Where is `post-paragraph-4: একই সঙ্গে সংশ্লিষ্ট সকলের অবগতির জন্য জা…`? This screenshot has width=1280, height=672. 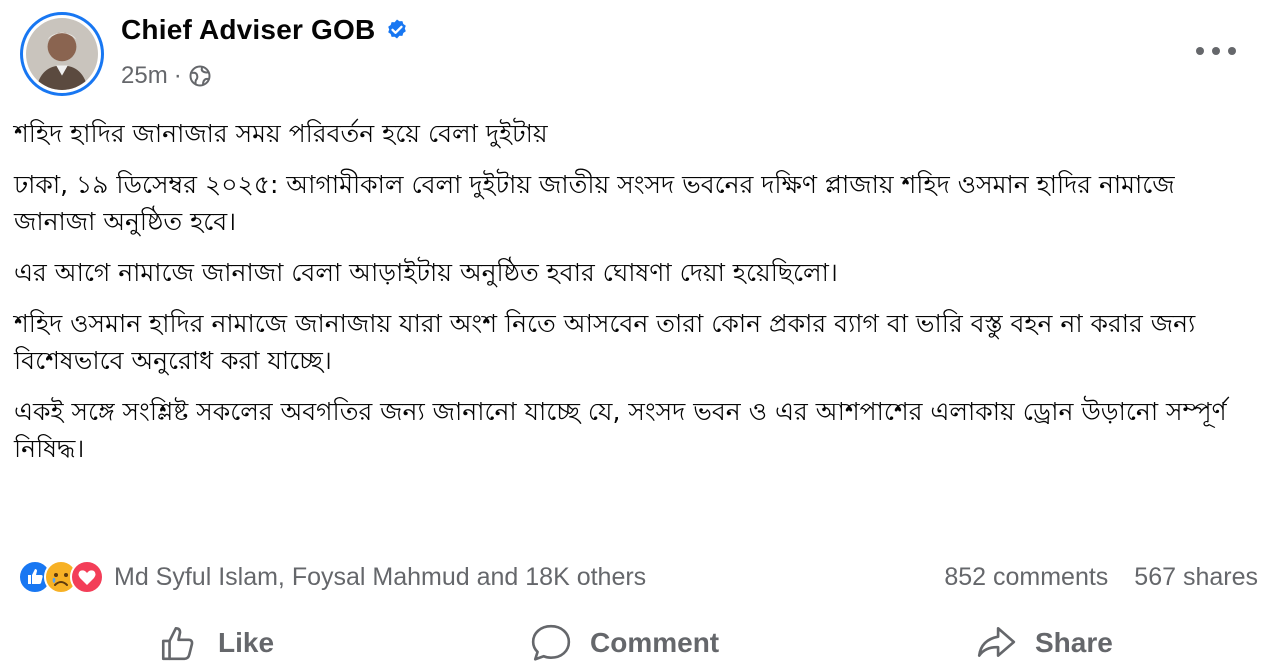 post-paragraph-4: একই সঙ্গে সংশ্লিষ্ট সকলের অবগতির জন্য জা… is located at coordinates (620, 430).